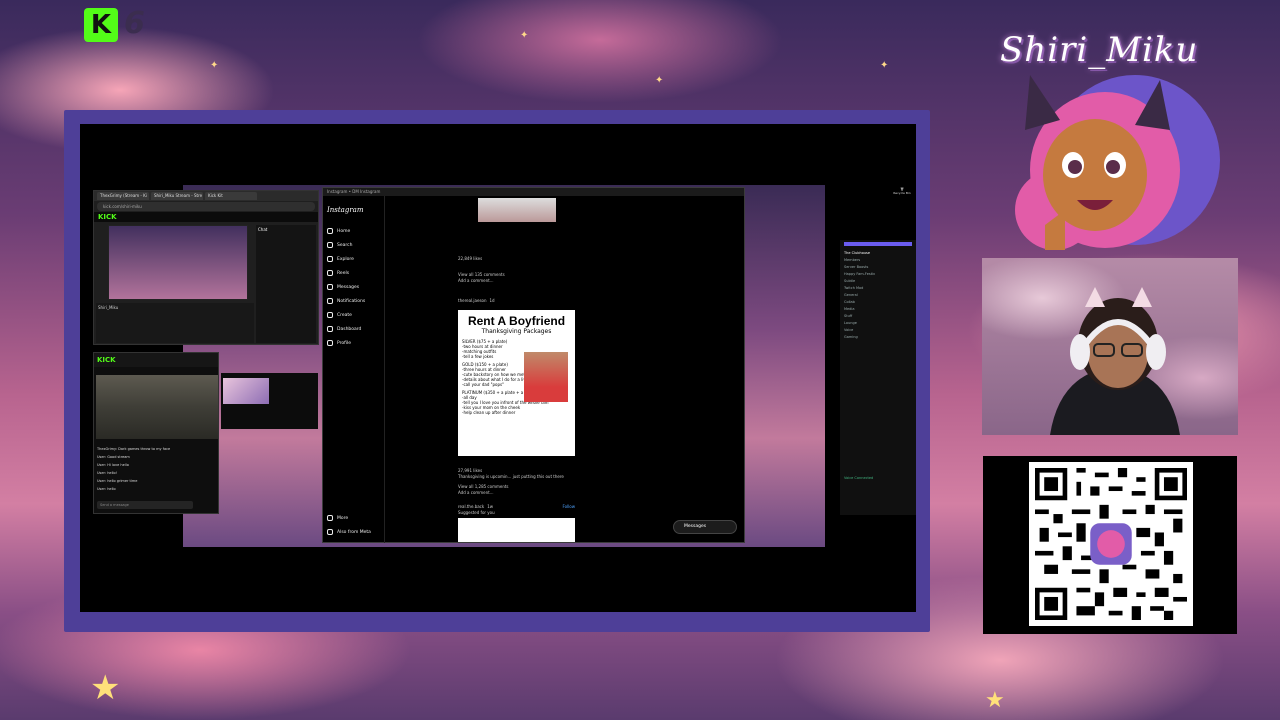 The height and width of the screenshot is (720, 1280). I want to click on flyer-photo, so click(546, 377).